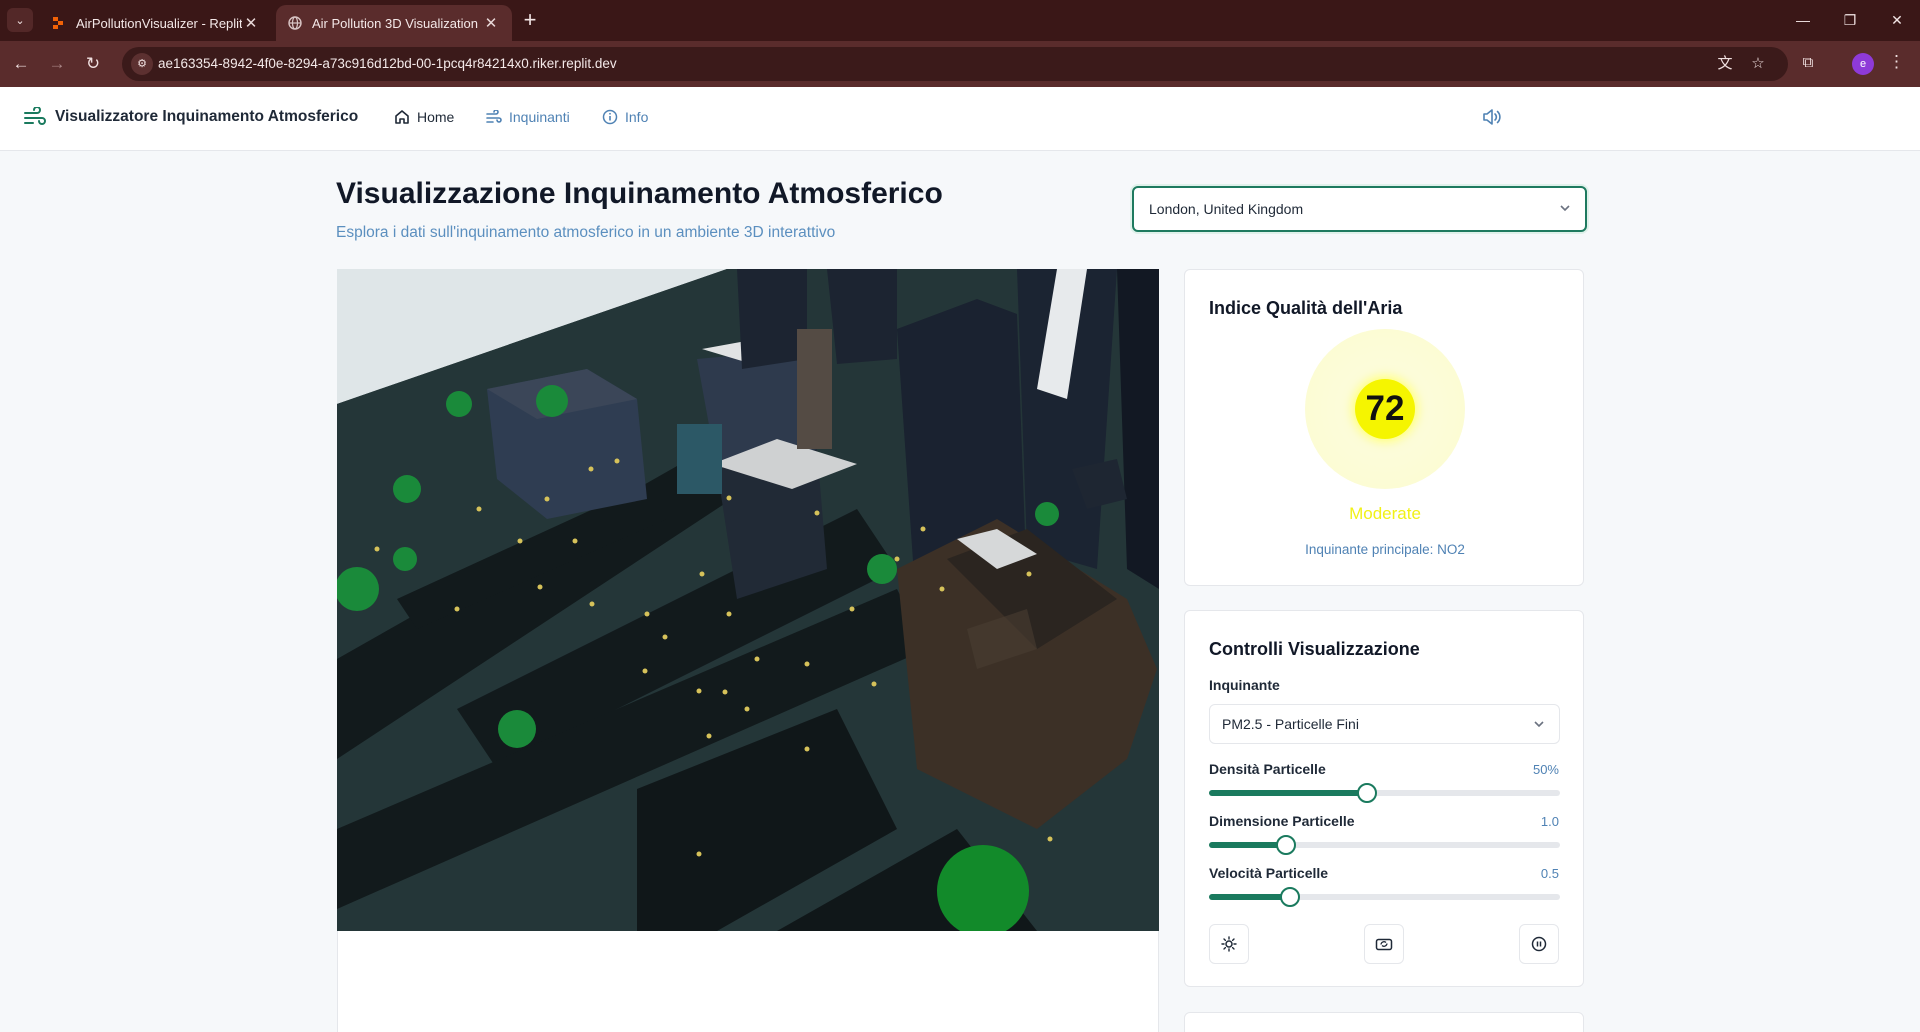 The height and width of the screenshot is (1032, 1920). What do you see at coordinates (21, 64) in the screenshot?
I see `back-icon: ←` at bounding box center [21, 64].